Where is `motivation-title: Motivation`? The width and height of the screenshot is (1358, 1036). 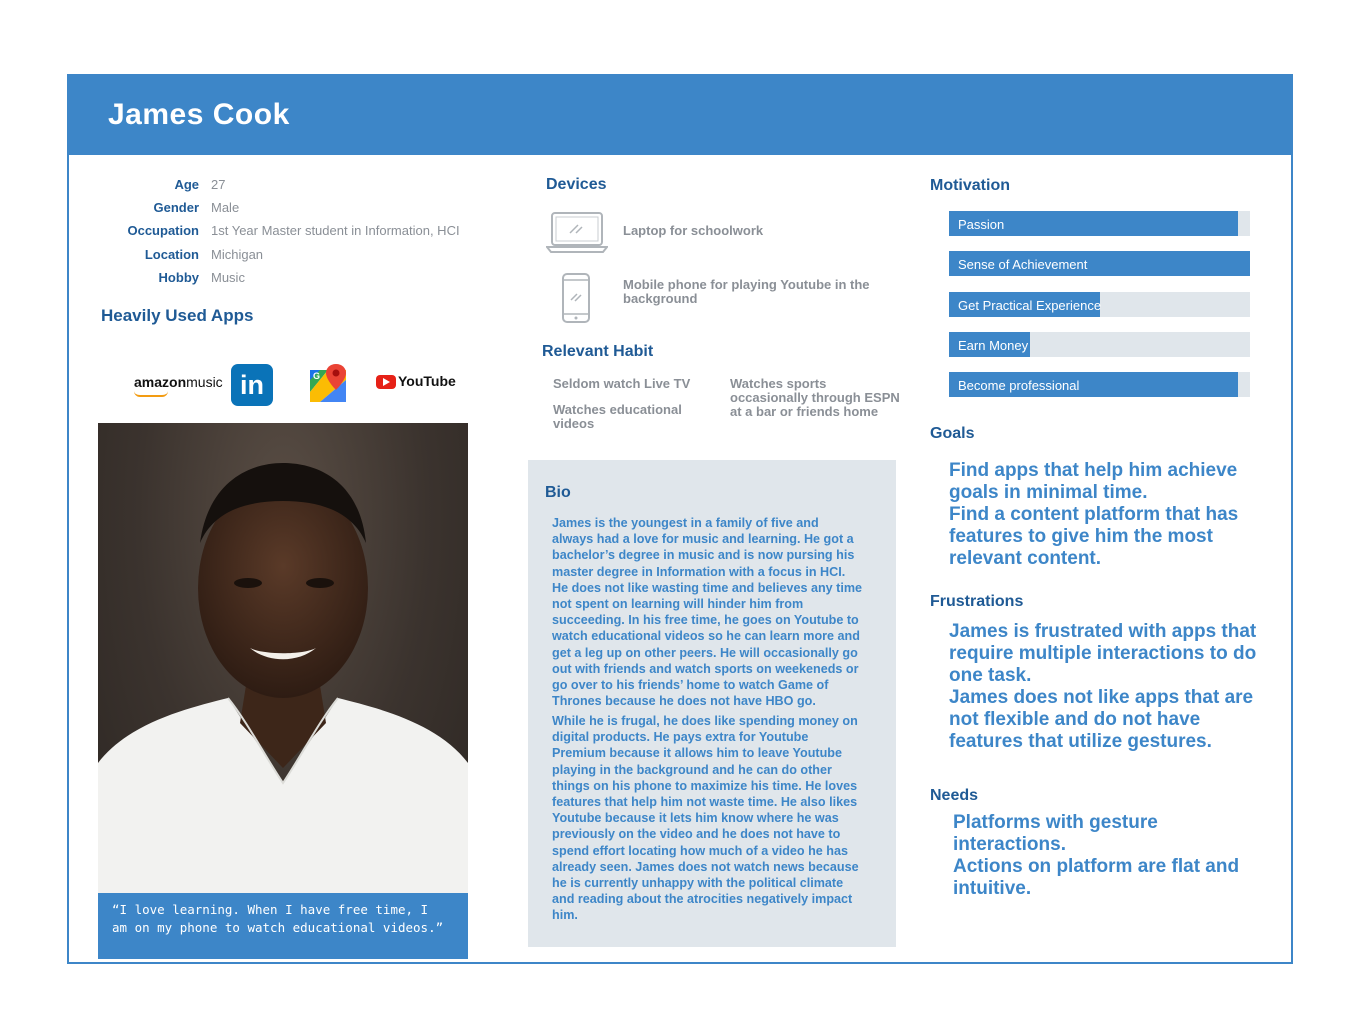 motivation-title: Motivation is located at coordinates (970, 185).